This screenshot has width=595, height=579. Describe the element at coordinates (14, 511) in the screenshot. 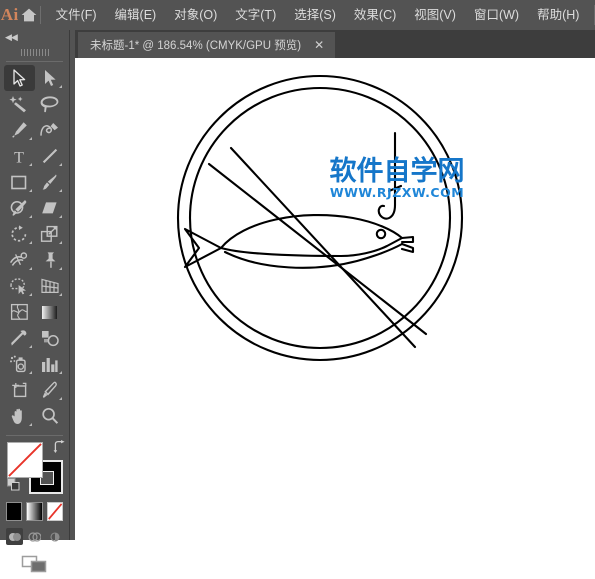

I see `color-mode-button` at that location.